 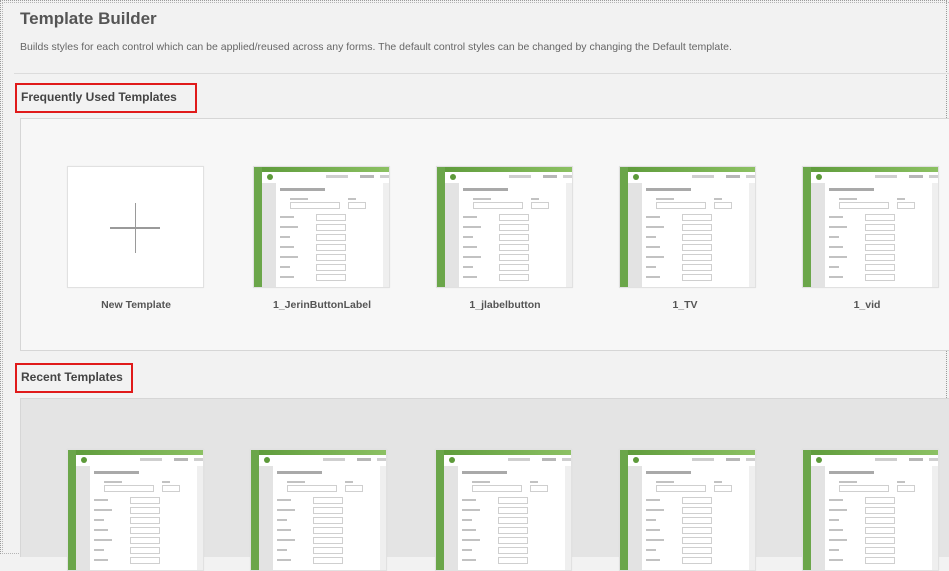 What do you see at coordinates (685, 305) in the screenshot?
I see `template-card-label: 1_TV` at bounding box center [685, 305].